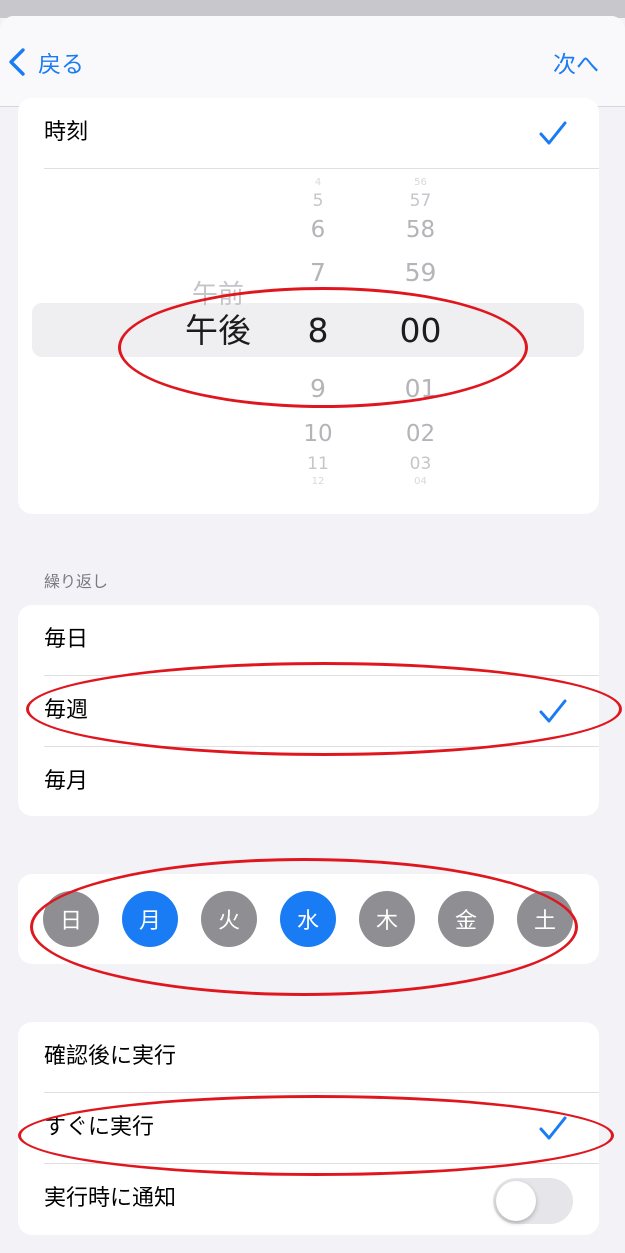 The height and width of the screenshot is (1253, 625). I want to click on back-button: 戻る, so click(45, 62).